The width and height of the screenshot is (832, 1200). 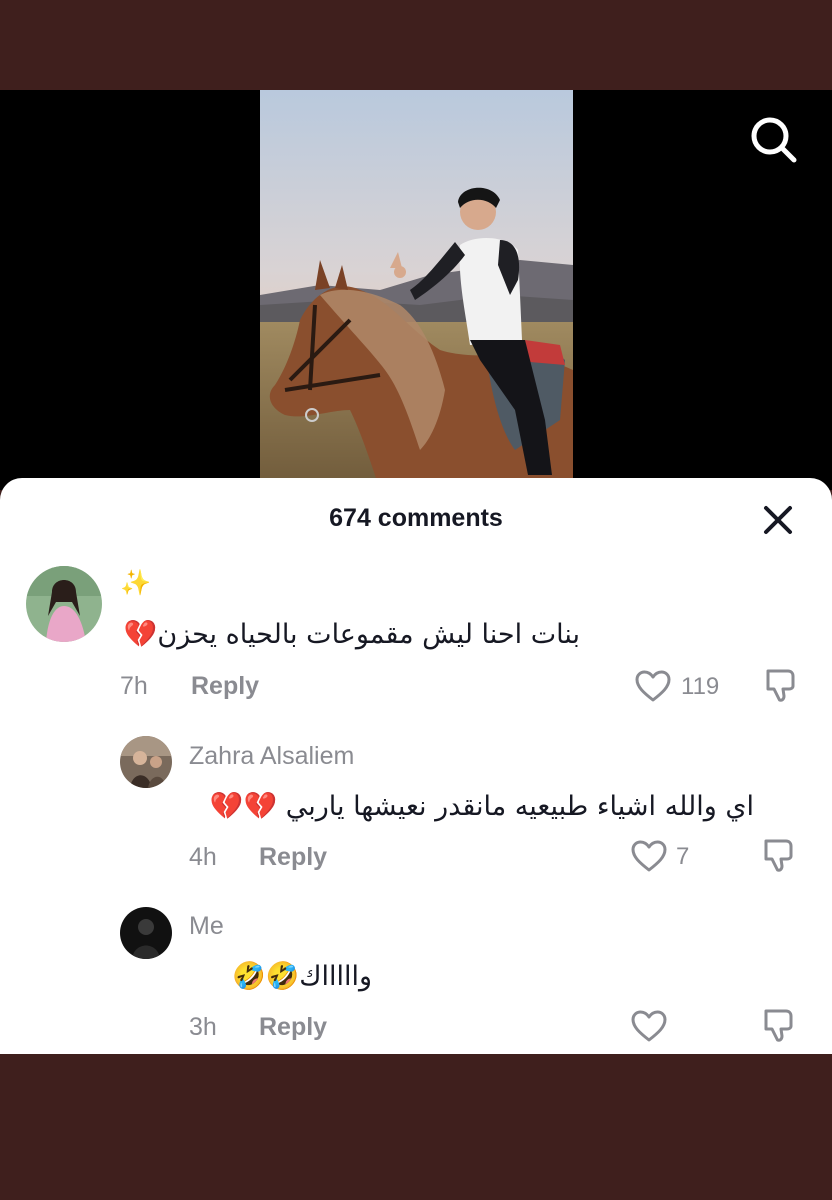 I want to click on like-count: 7, so click(x=683, y=856).